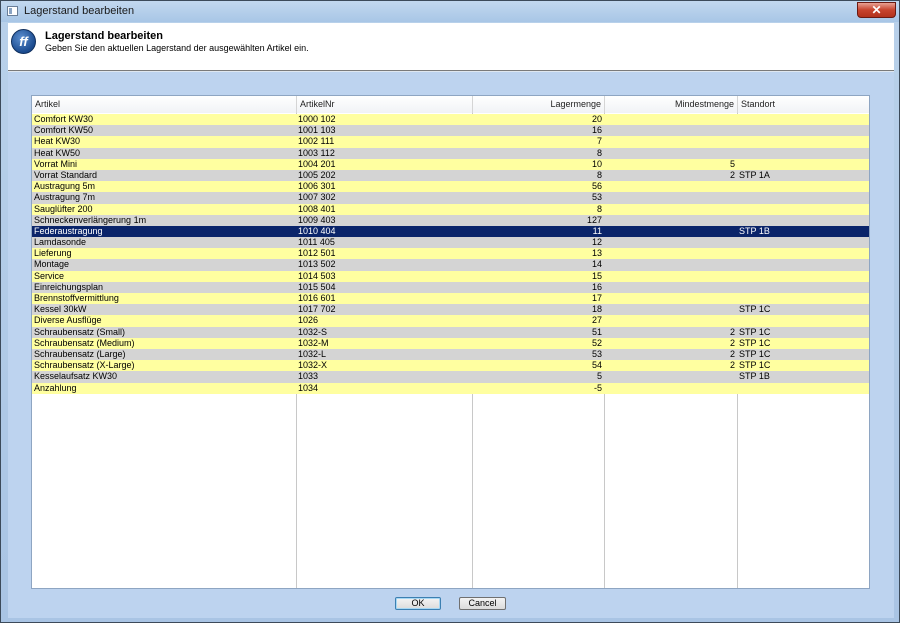  What do you see at coordinates (450, 11) in the screenshot?
I see `title-bar: Lagerstand bearbeiten ✕` at bounding box center [450, 11].